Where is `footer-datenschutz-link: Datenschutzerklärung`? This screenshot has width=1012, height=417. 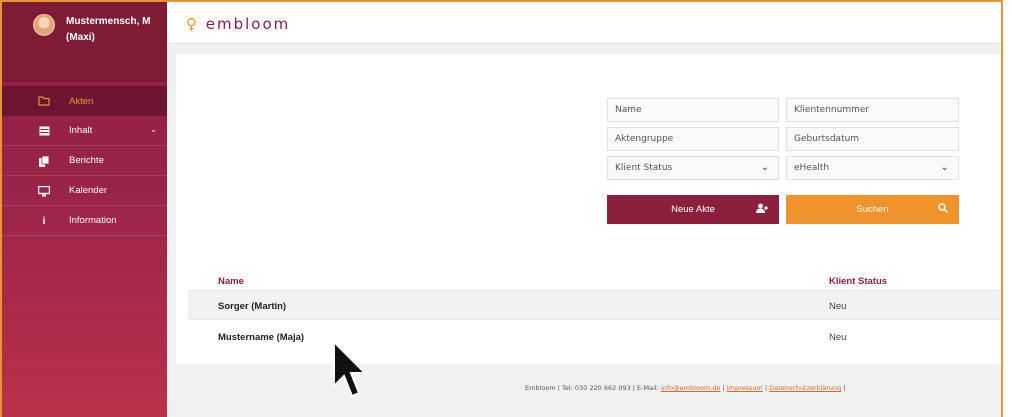
footer-datenschutz-link: Datenschutzerklärung is located at coordinates (805, 388).